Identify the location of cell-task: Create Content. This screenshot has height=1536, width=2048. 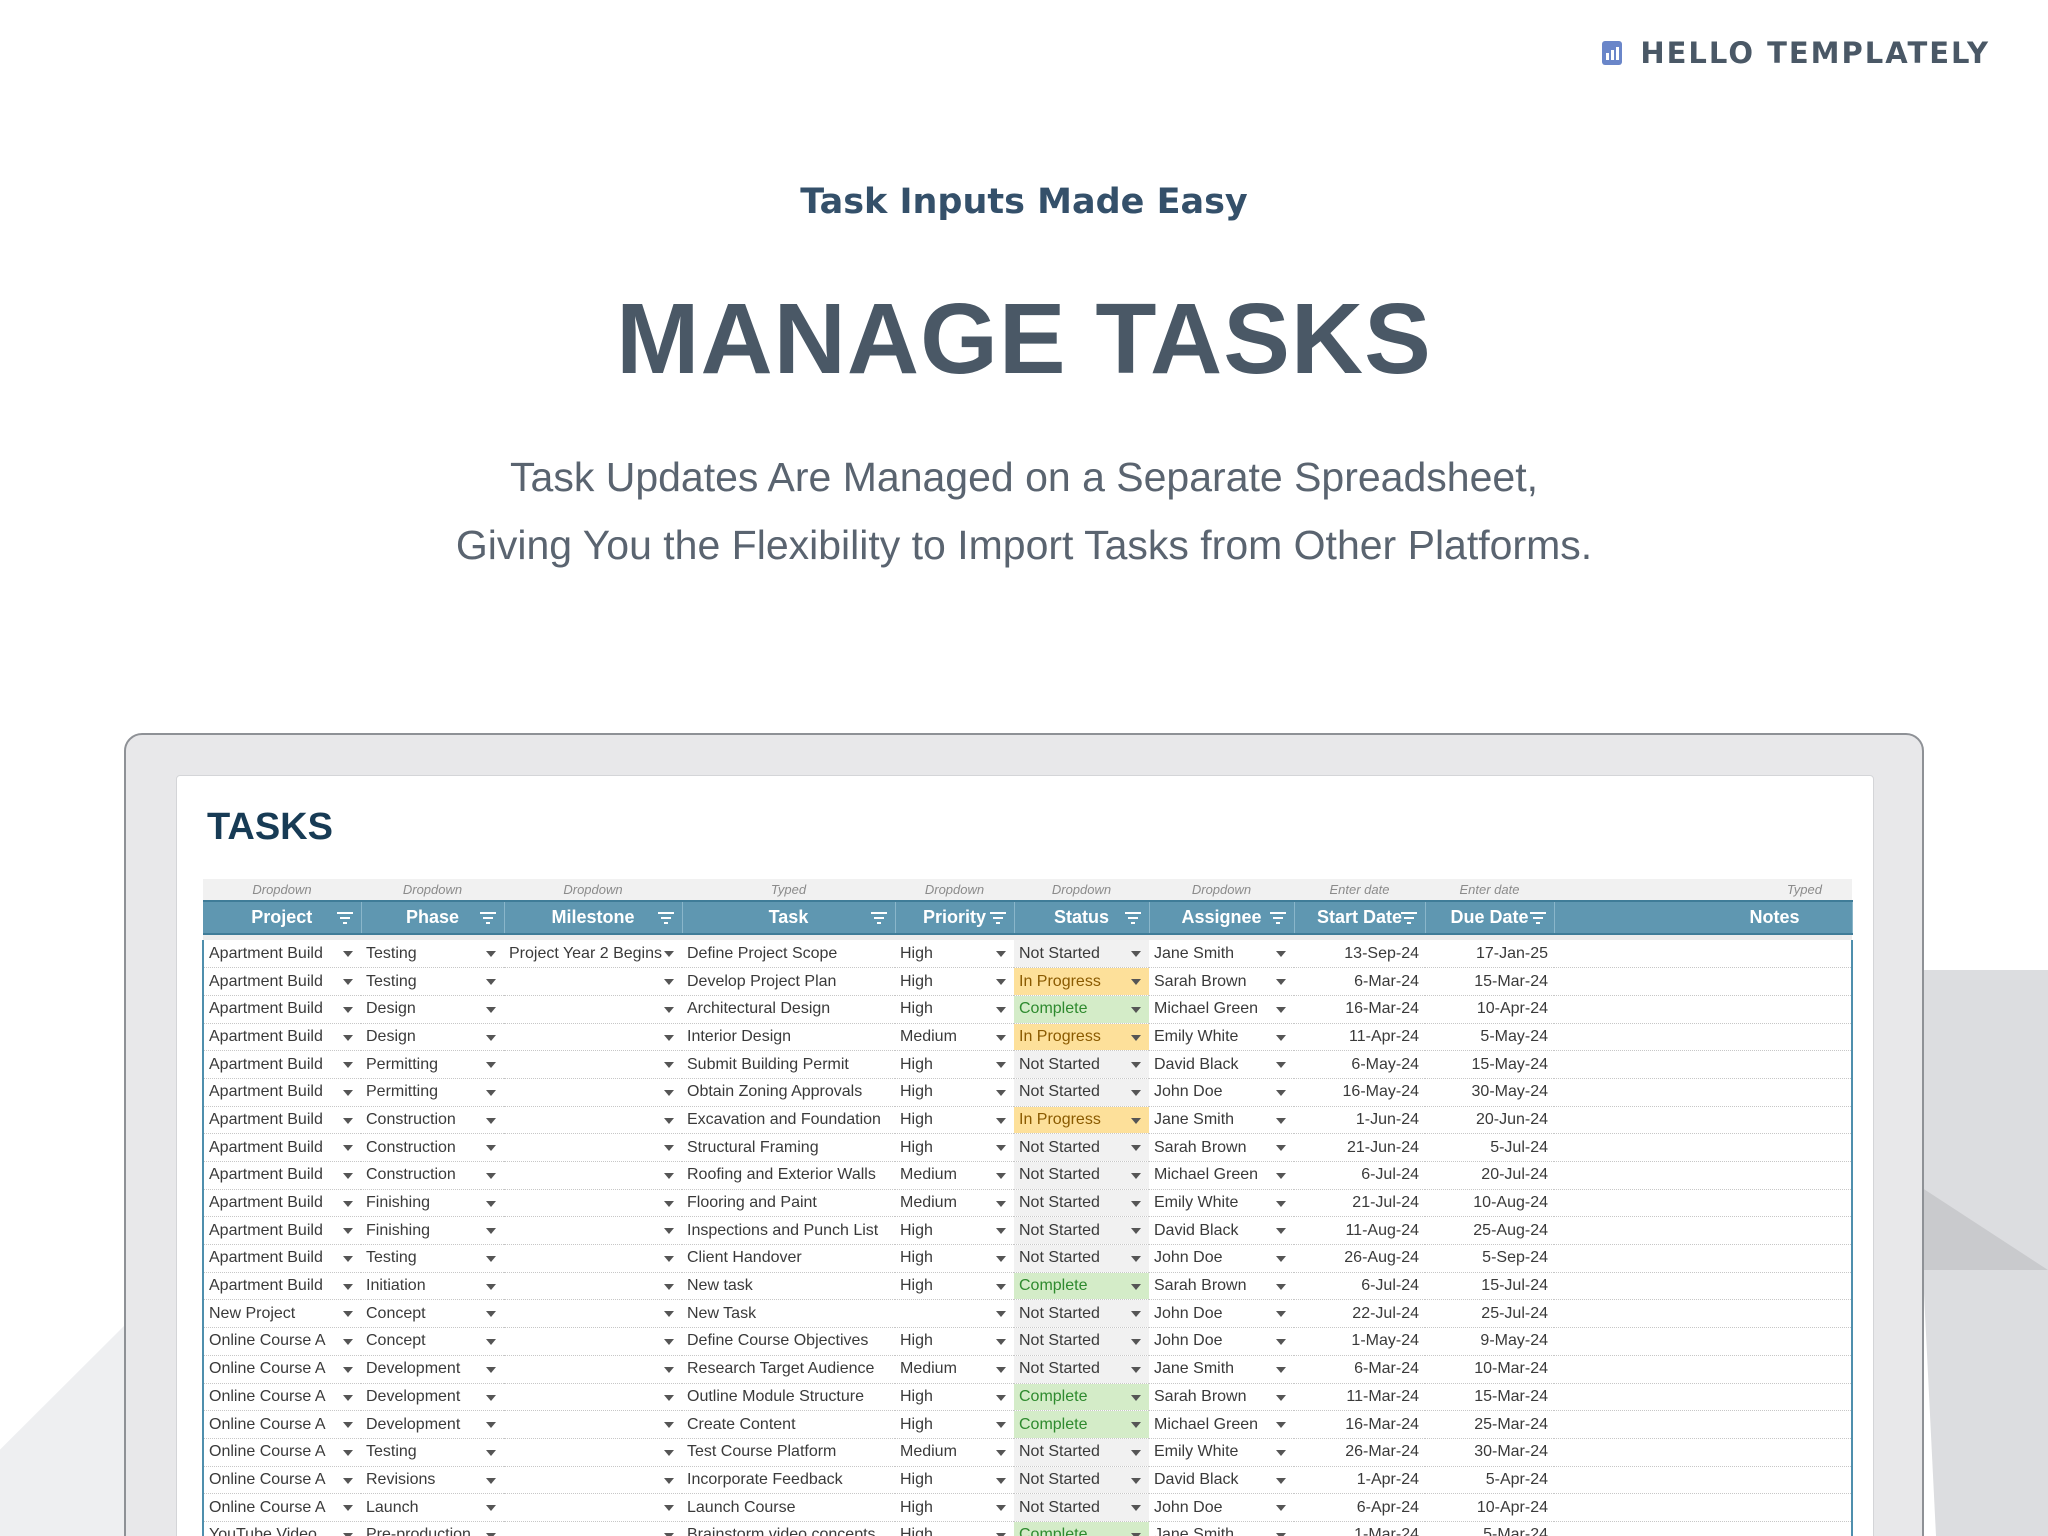
(788, 1424).